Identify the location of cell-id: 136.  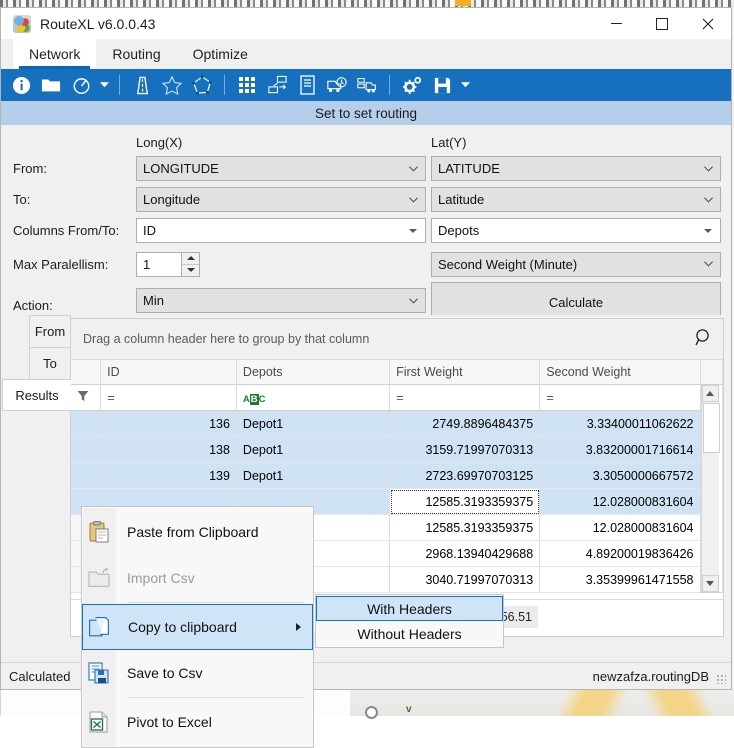
(168, 423).